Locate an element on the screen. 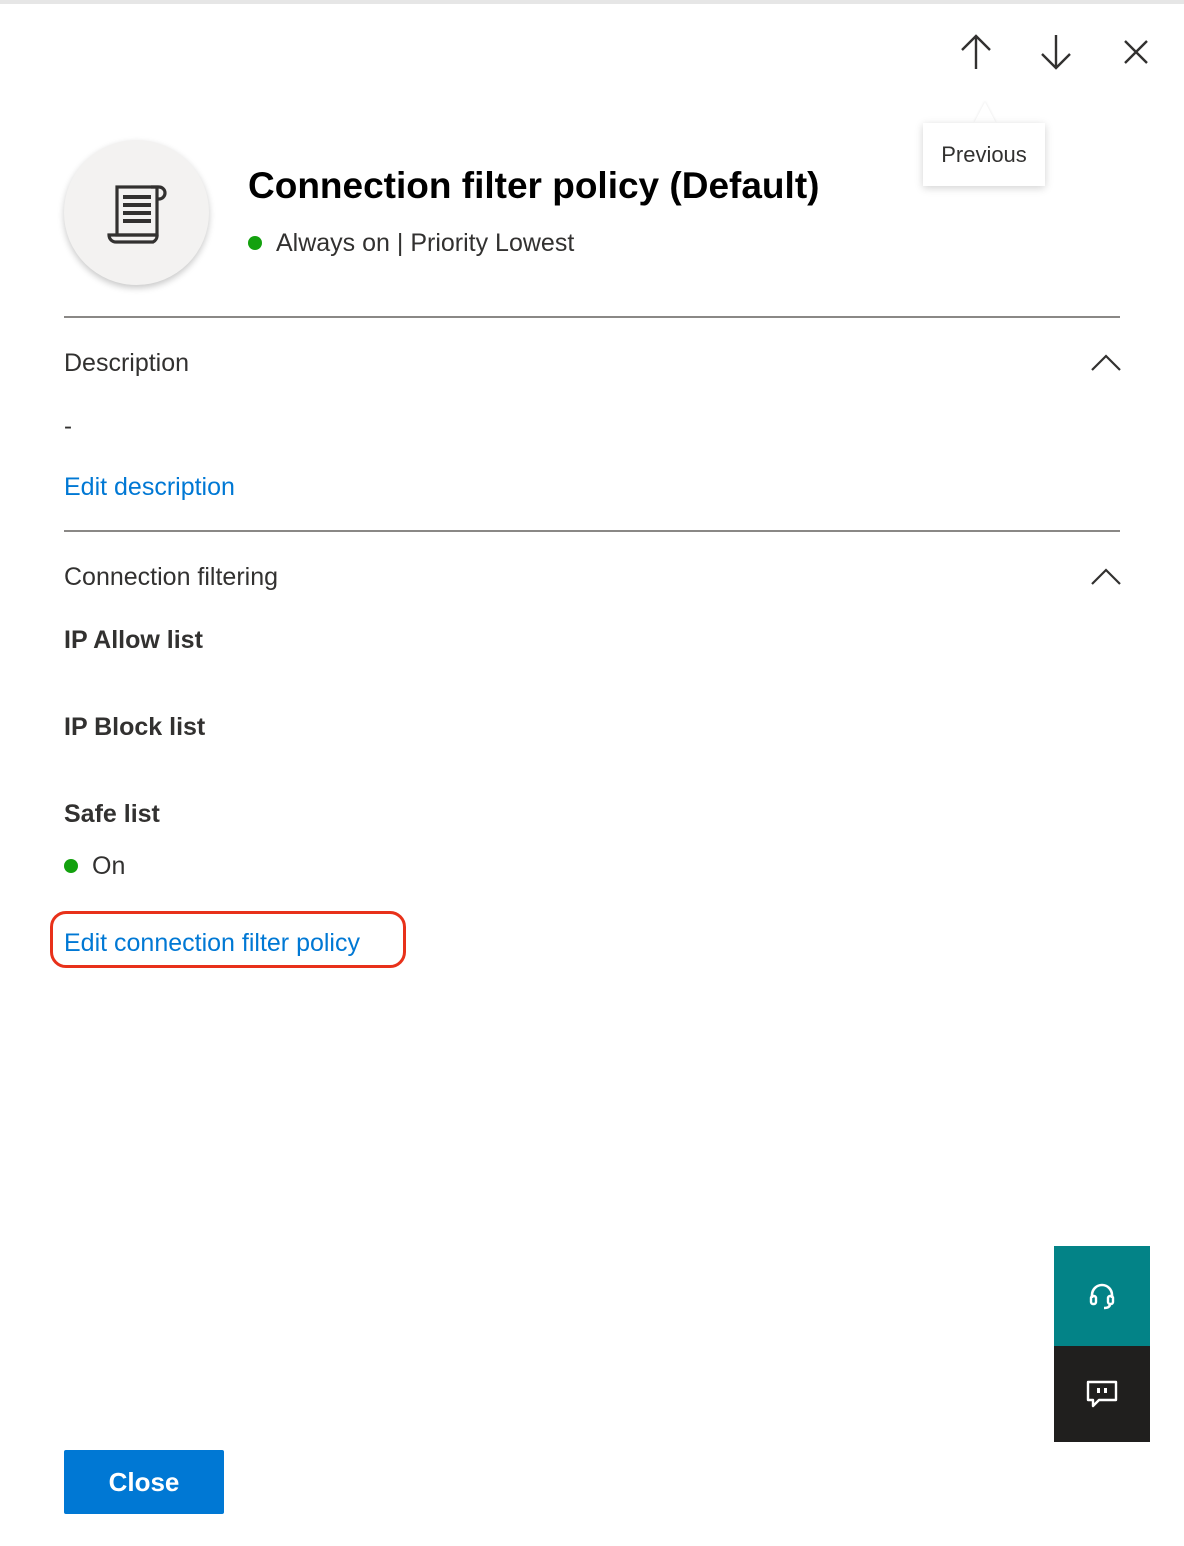  policy-status: Always on | Priority Lowest is located at coordinates (411, 243).